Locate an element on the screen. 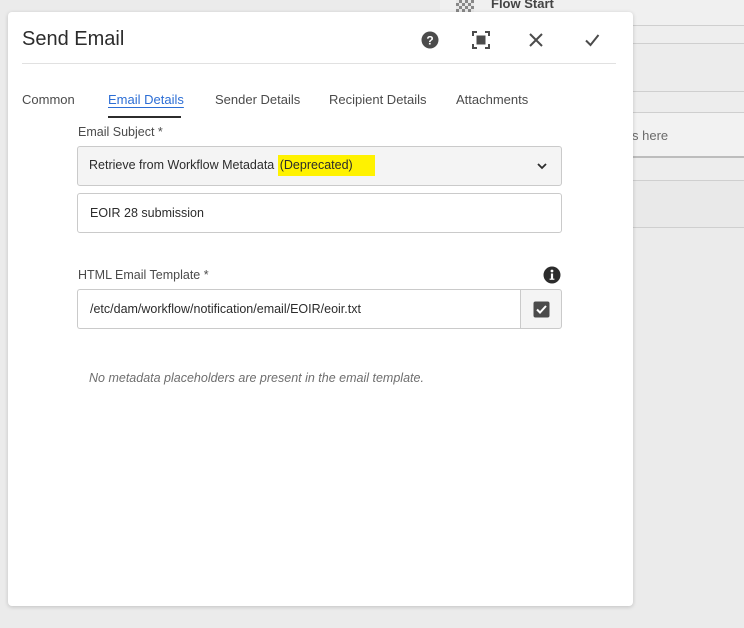 The image size is (744, 628). drop-hint-text: s here is located at coordinates (650, 135).